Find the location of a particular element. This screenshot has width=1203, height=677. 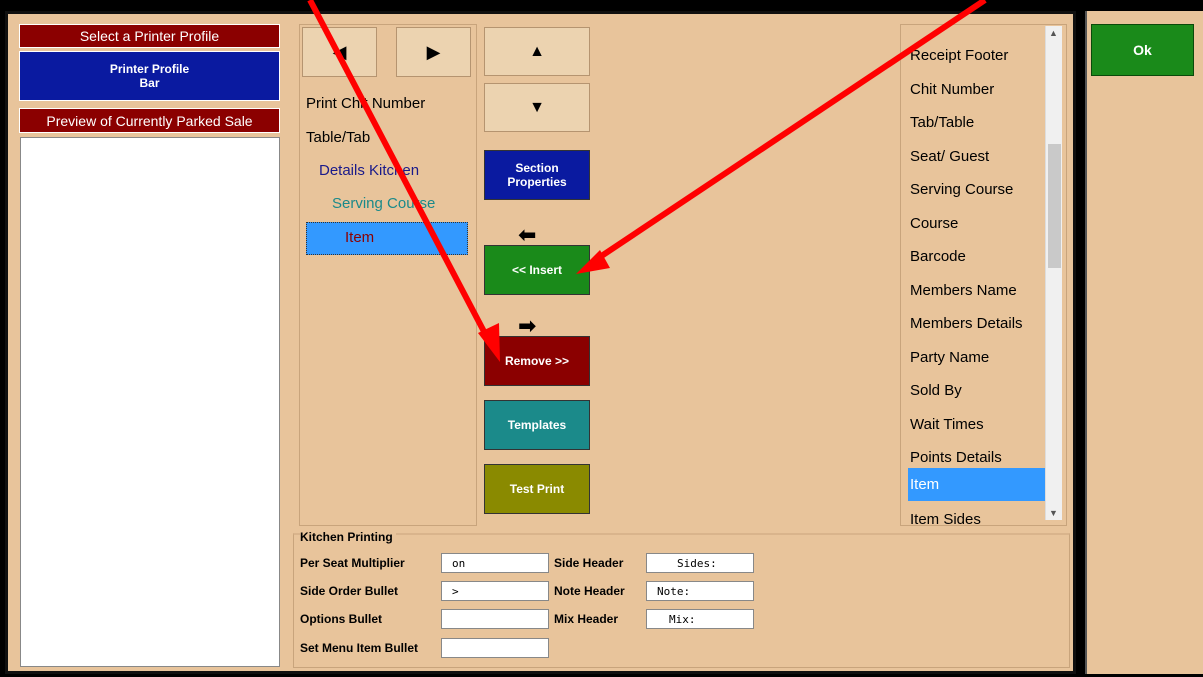

up-arrow-icon: ▲ is located at coordinates (537, 51).